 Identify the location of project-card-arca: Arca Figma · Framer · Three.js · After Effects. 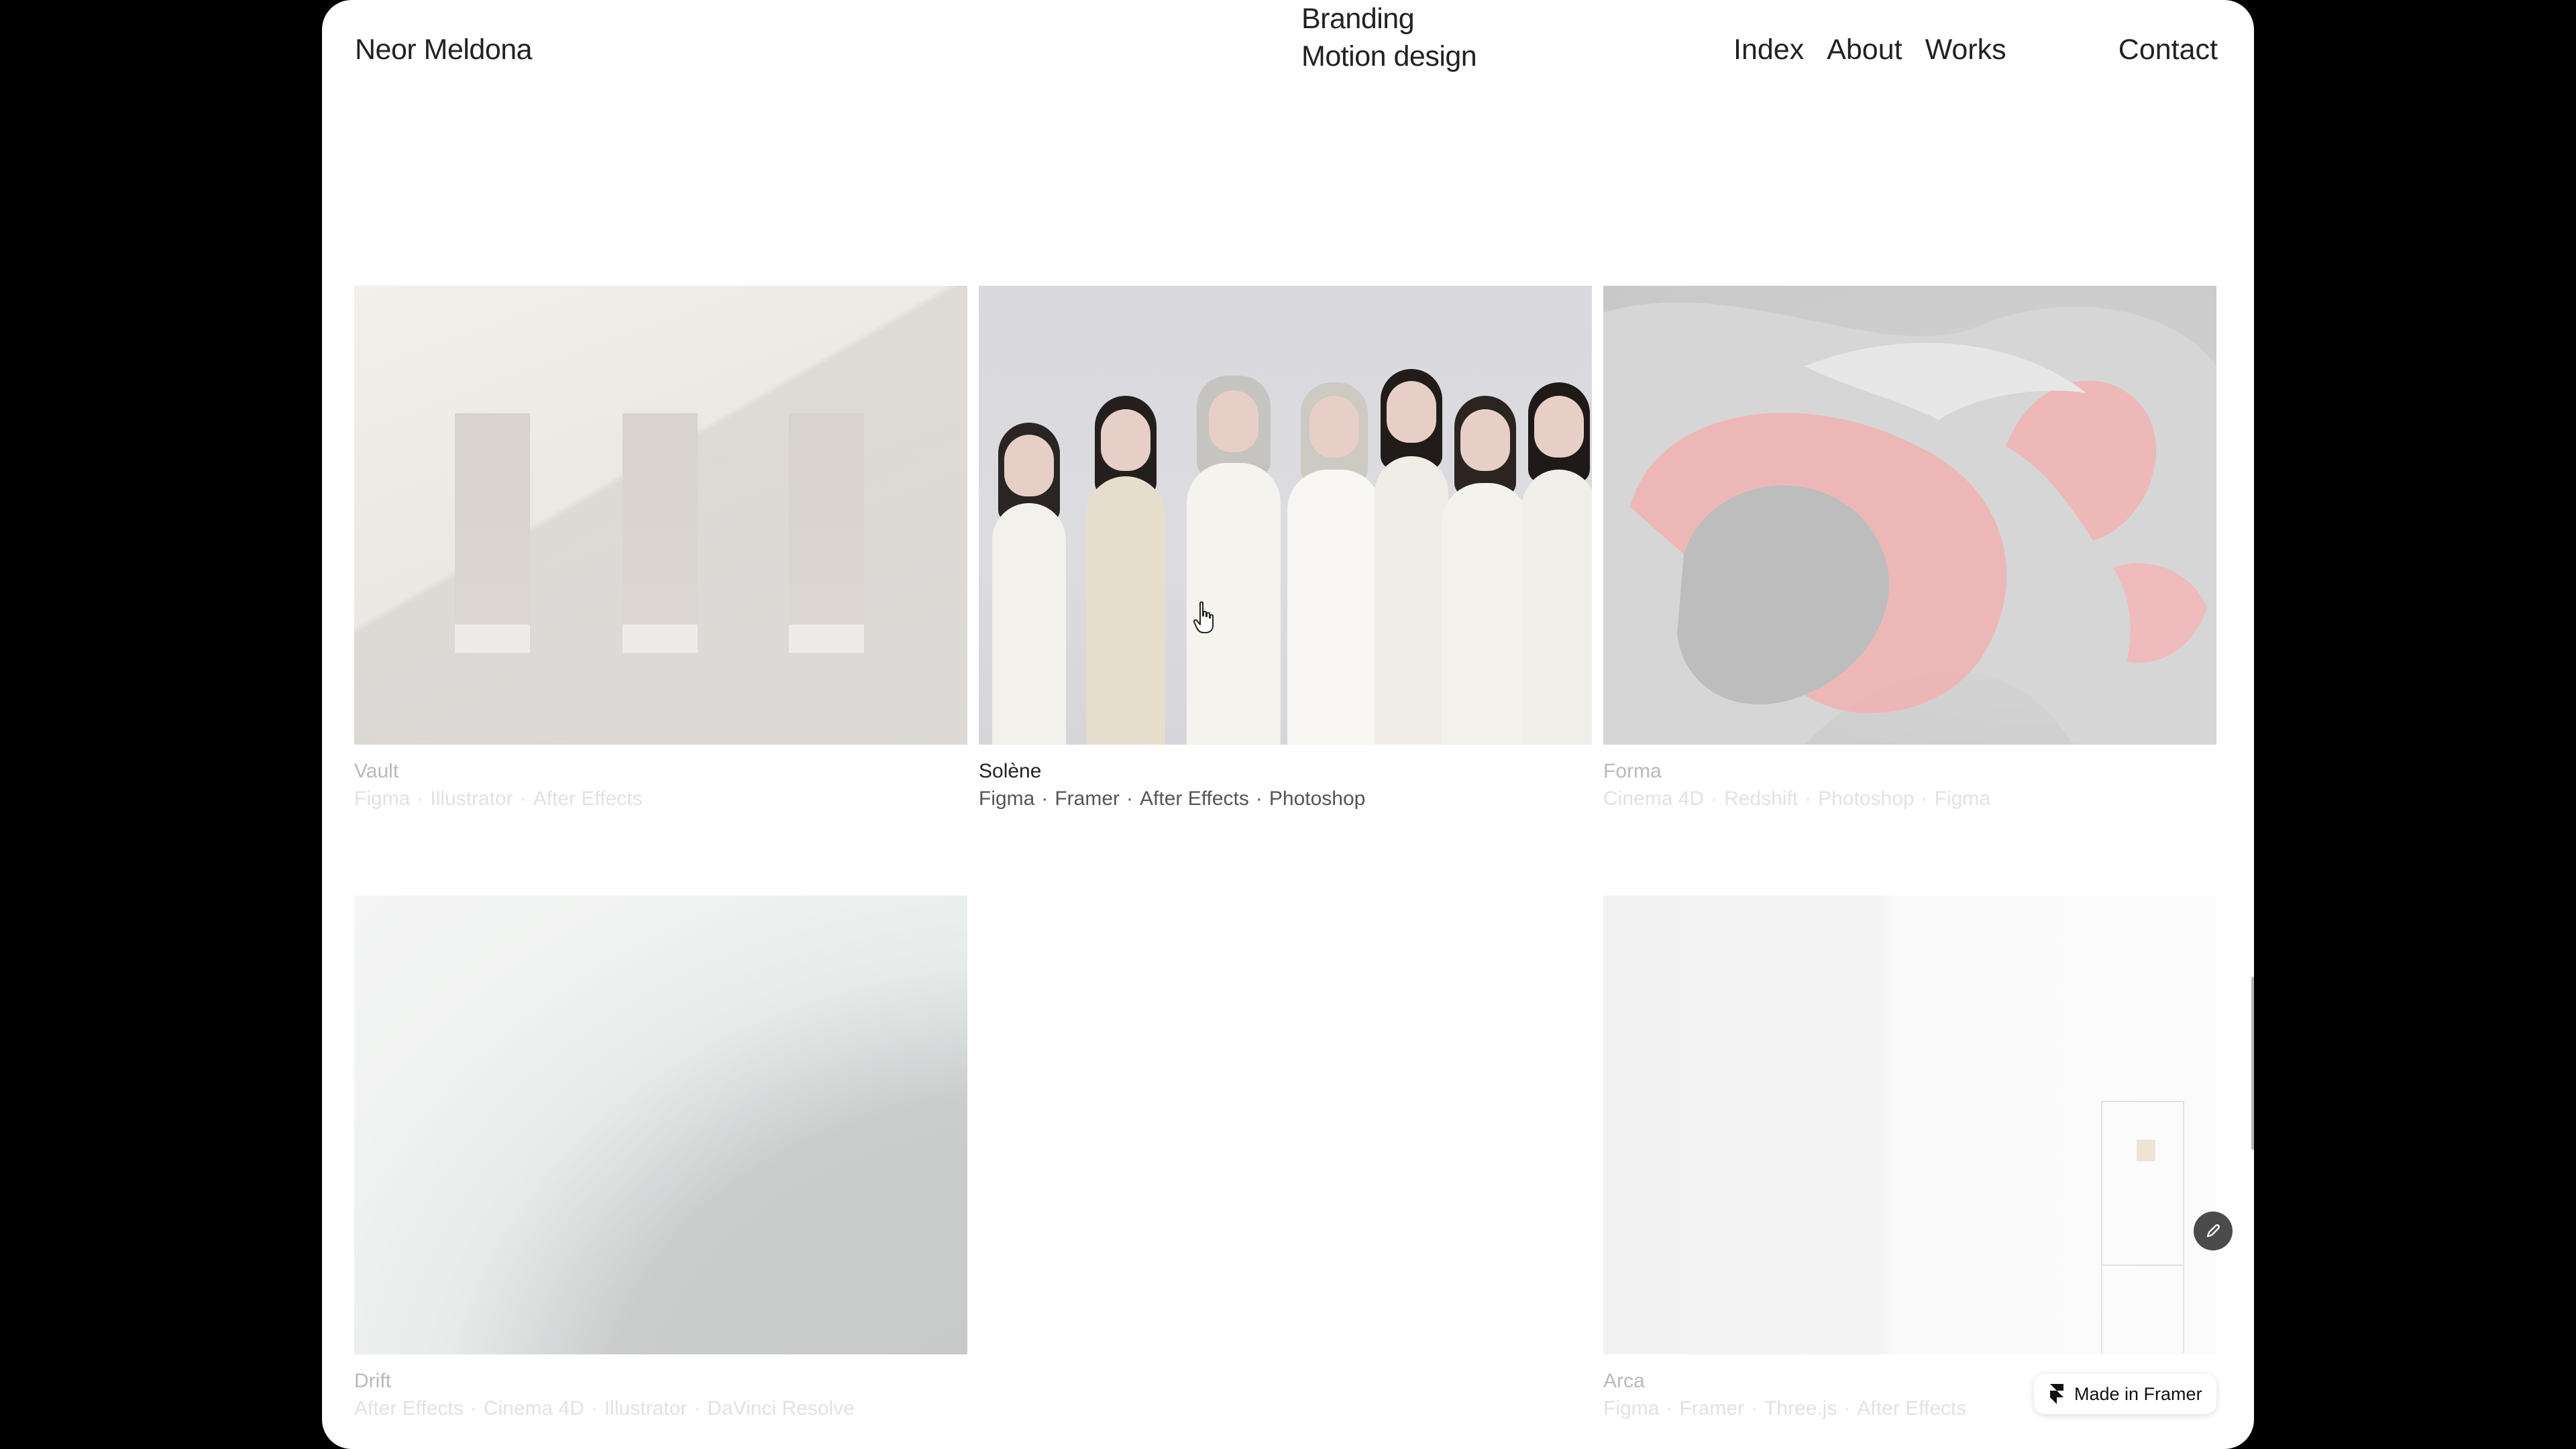
(1909, 1159).